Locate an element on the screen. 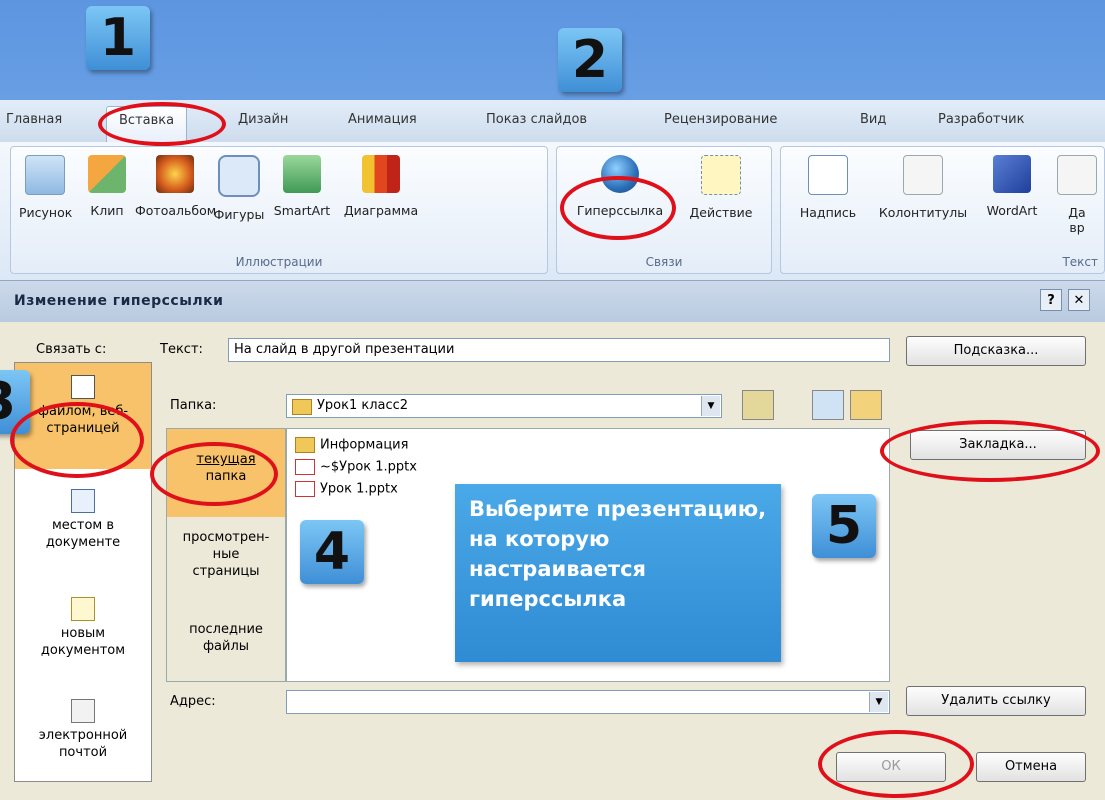 The image size is (1105, 800). dialog-title: Изменение гиперссылки is located at coordinates (119, 301).